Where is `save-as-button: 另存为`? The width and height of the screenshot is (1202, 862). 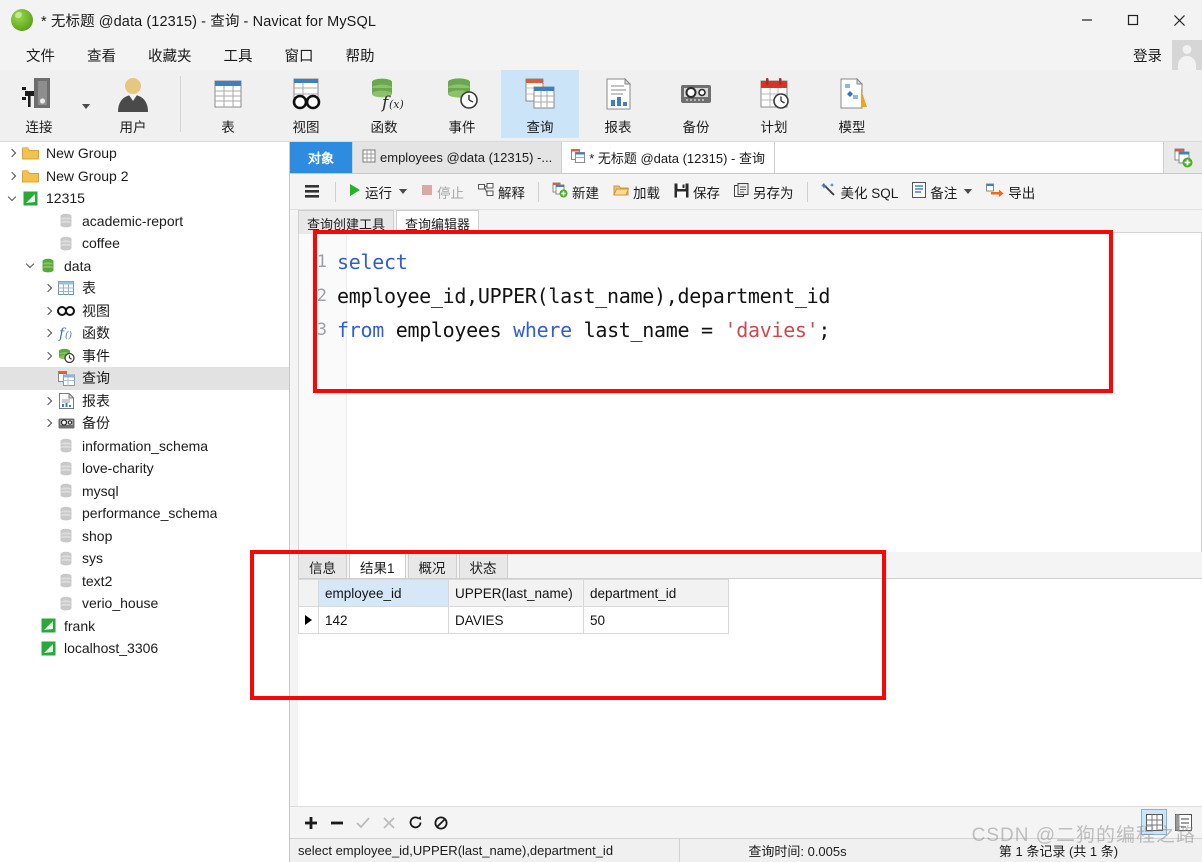 save-as-button: 另存为 is located at coordinates (764, 192).